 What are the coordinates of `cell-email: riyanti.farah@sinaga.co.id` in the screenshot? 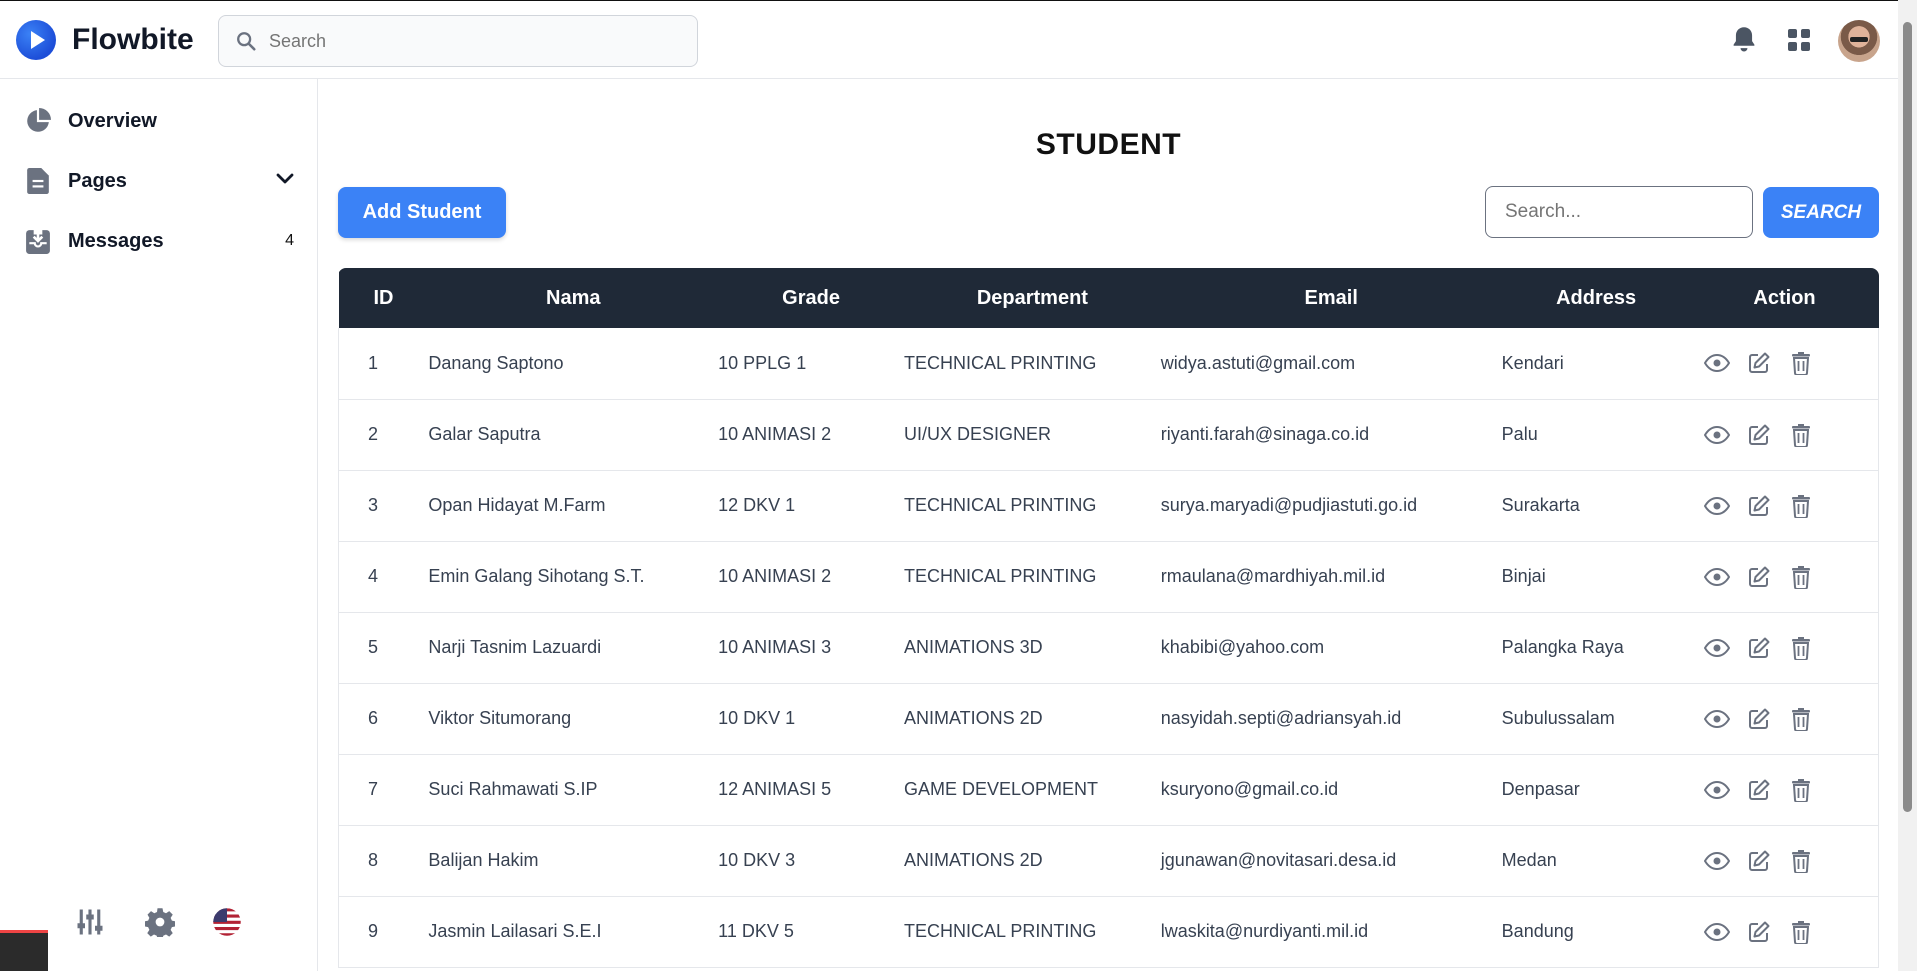 It's located at (1331, 435).